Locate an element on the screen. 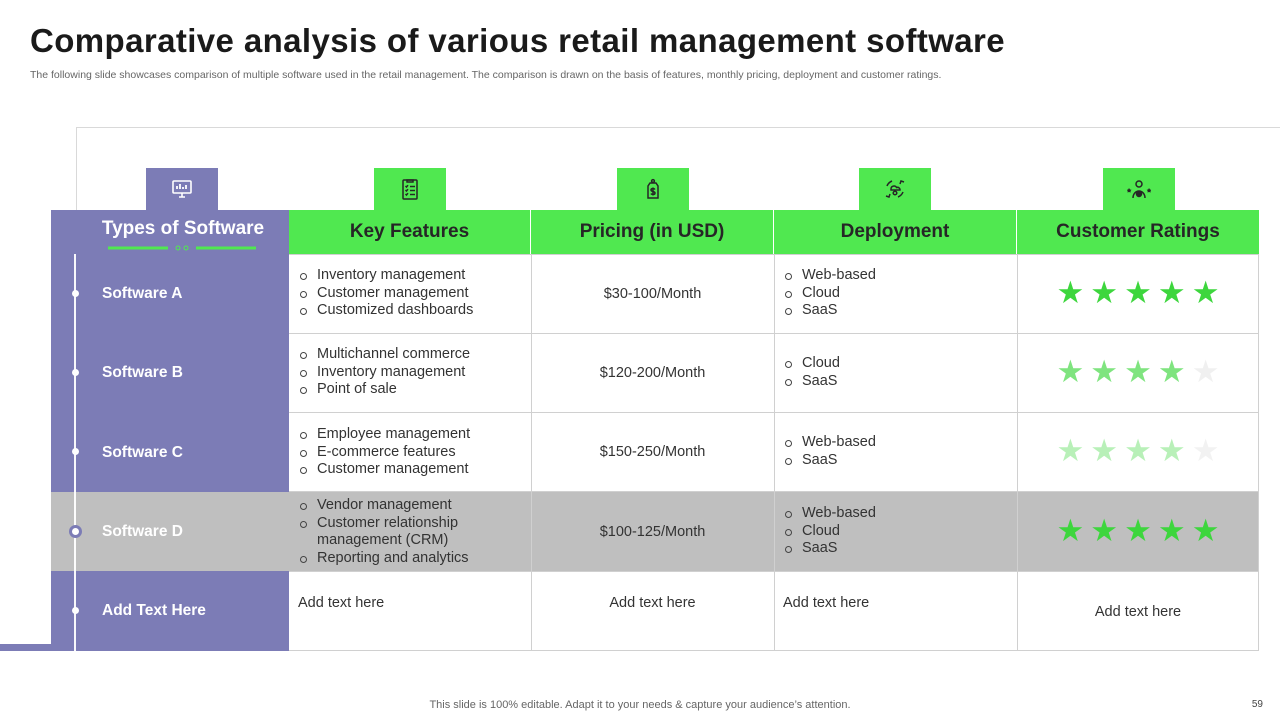 This screenshot has width=1280, height=720. feature-item: Reporting and analytics is located at coordinates (413, 559).